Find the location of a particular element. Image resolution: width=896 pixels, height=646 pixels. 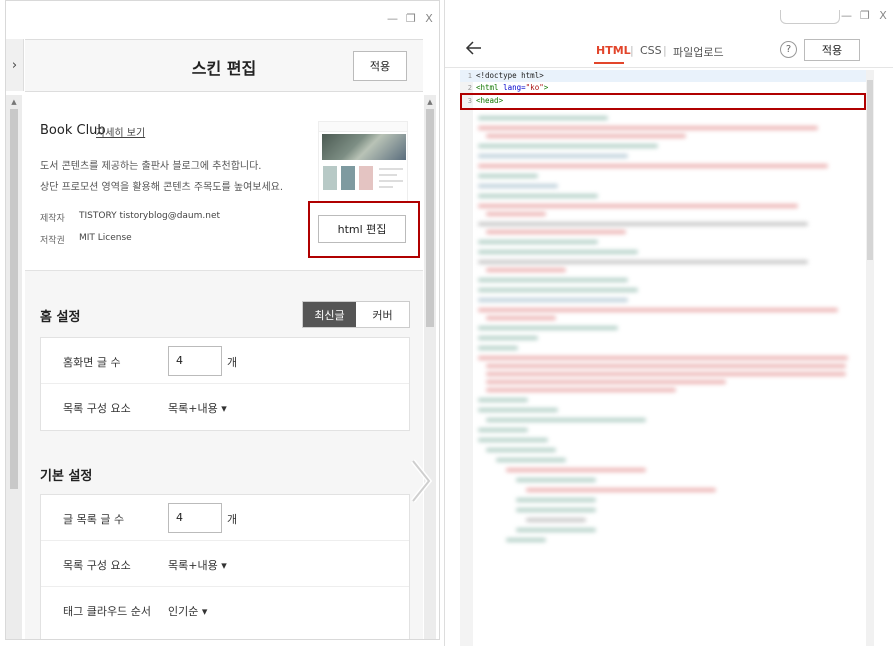

detail-link: 자세히 보기 is located at coordinates (120, 131).